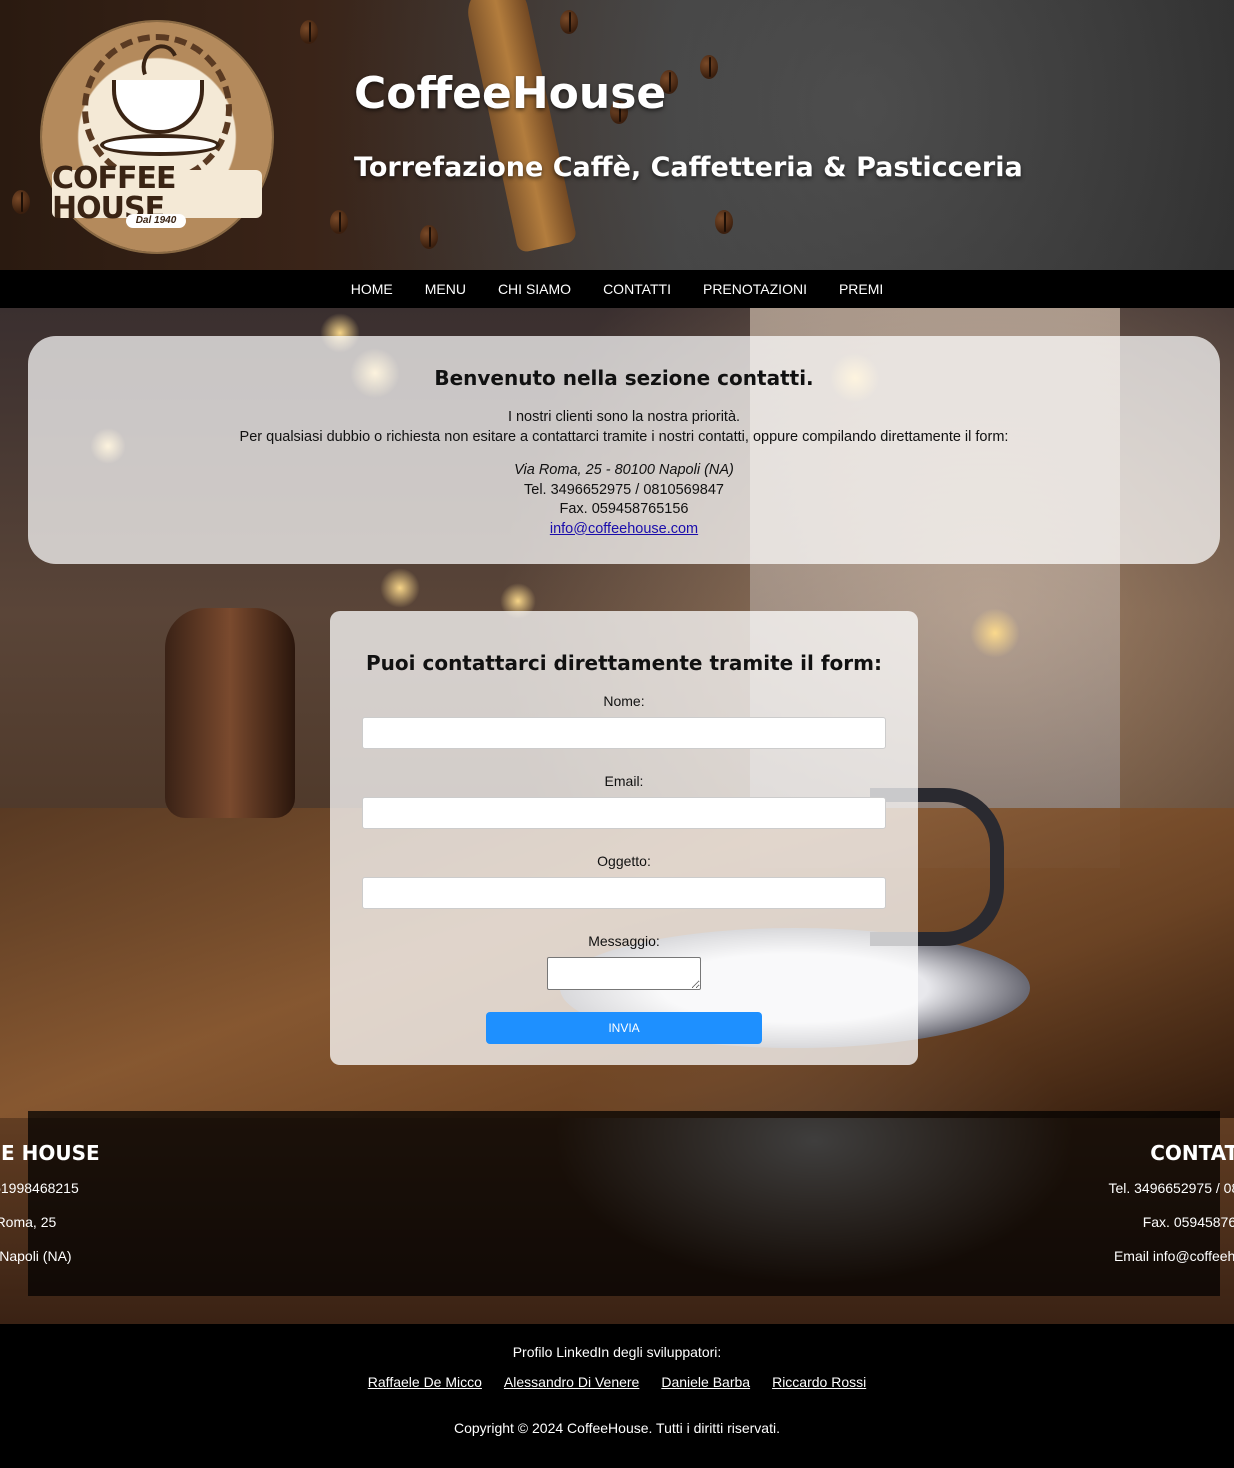 The width and height of the screenshot is (1234, 1468). What do you see at coordinates (624, 861) in the screenshot?
I see `subject-label: Oggetto:` at bounding box center [624, 861].